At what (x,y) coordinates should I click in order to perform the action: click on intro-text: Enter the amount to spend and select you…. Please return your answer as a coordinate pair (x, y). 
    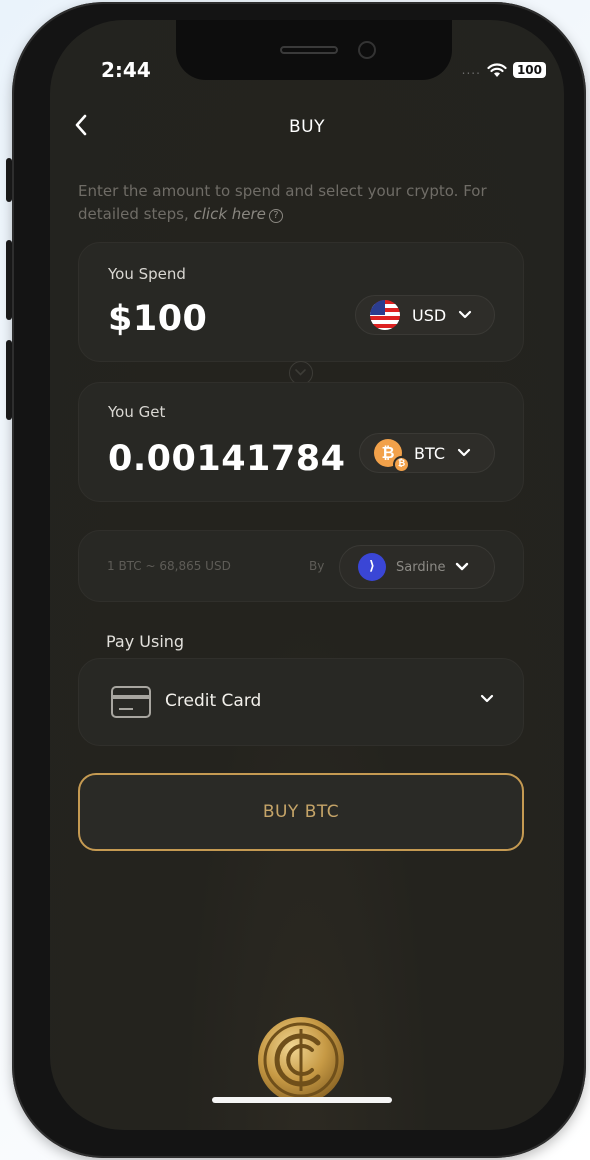
    Looking at the image, I should click on (303, 203).